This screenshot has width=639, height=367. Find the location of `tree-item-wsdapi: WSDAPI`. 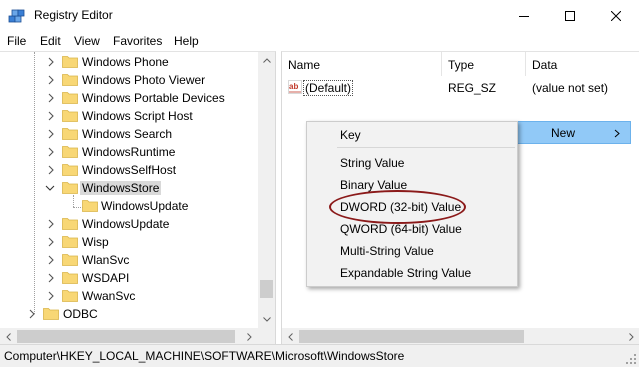

tree-item-wsdapi: WSDAPI is located at coordinates (127, 278).